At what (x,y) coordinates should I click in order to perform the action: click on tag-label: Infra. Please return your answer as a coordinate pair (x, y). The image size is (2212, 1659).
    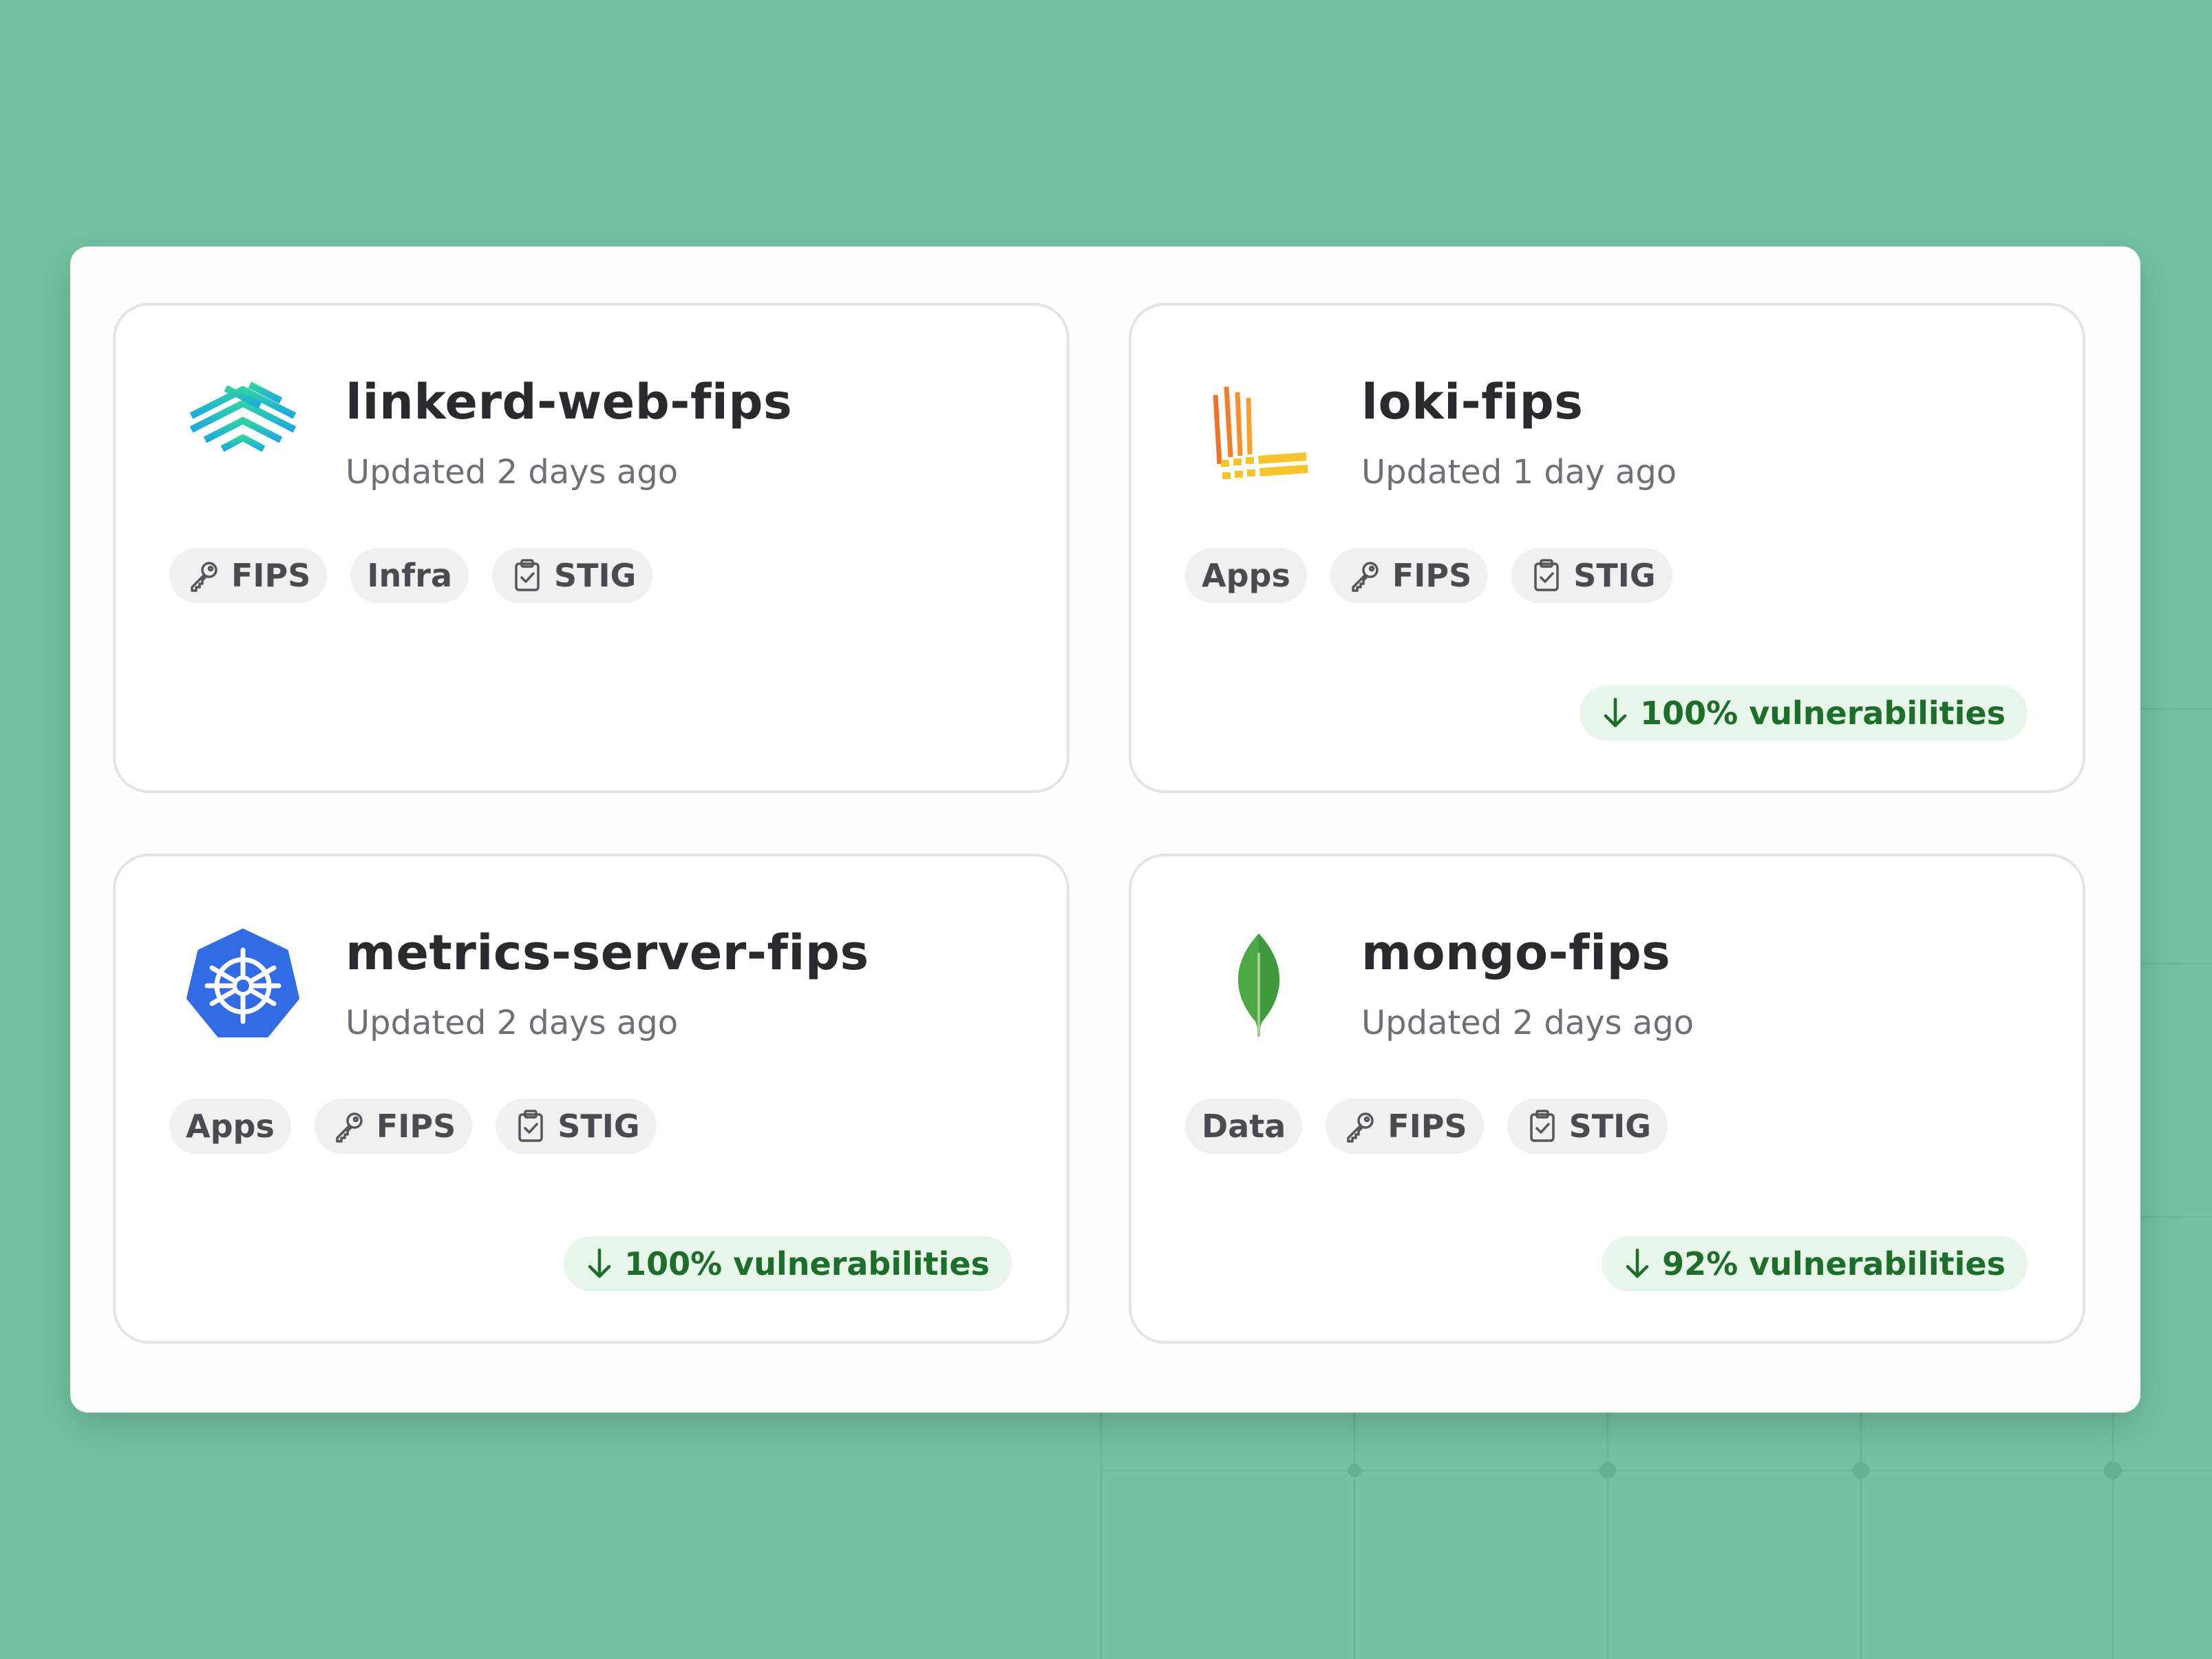
    Looking at the image, I should click on (409, 575).